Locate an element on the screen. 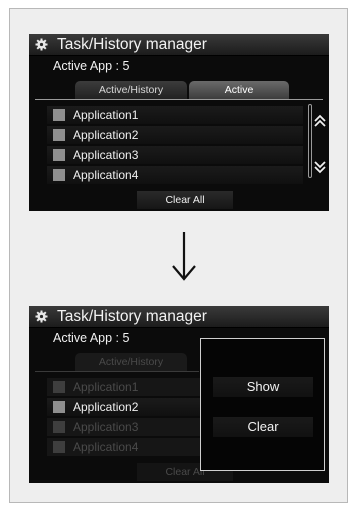 This screenshot has height=511, width=357. show-button: Show is located at coordinates (263, 387).